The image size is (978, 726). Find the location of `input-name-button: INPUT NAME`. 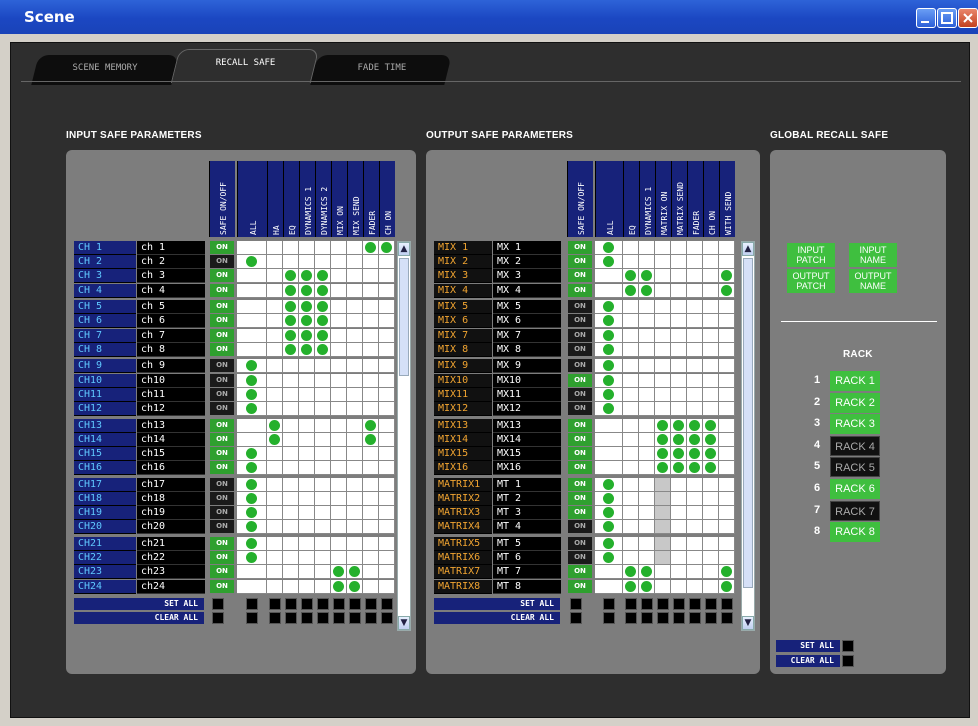

input-name-button: INPUT NAME is located at coordinates (873, 255).